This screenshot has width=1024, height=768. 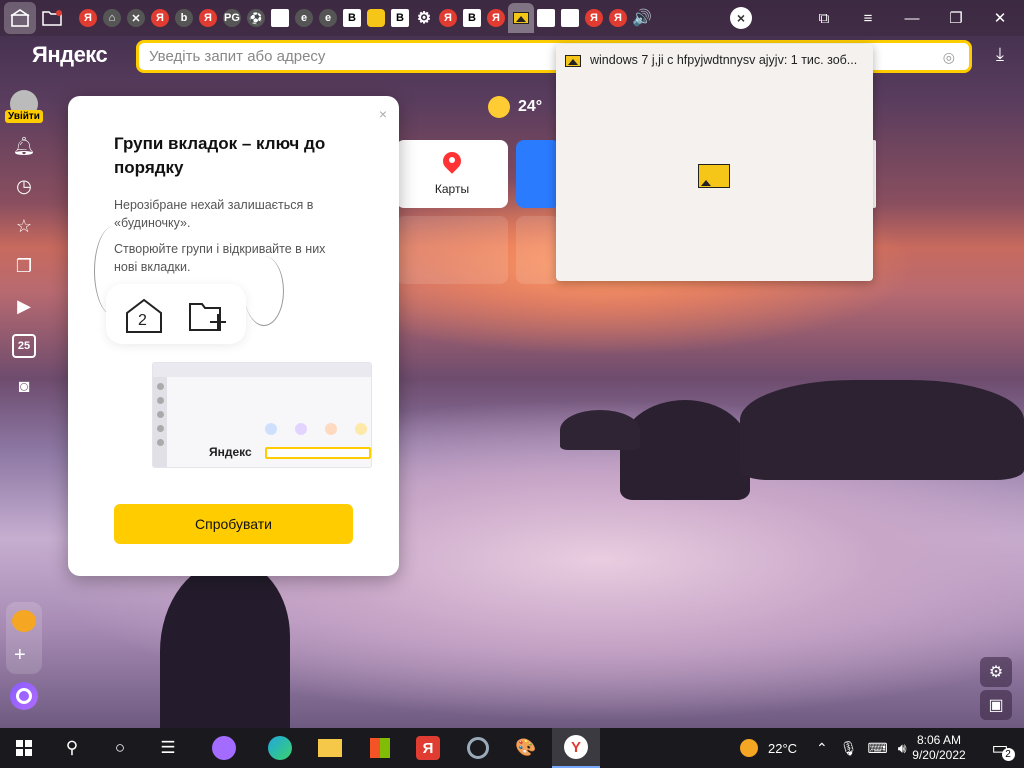 I want to click on try-button: Спробувати, so click(x=233, y=524).